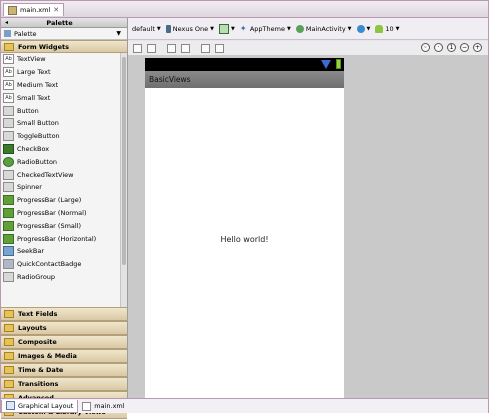 The image size is (489, 419). I want to click on zoom-reset-icon: 1, so click(451, 47).